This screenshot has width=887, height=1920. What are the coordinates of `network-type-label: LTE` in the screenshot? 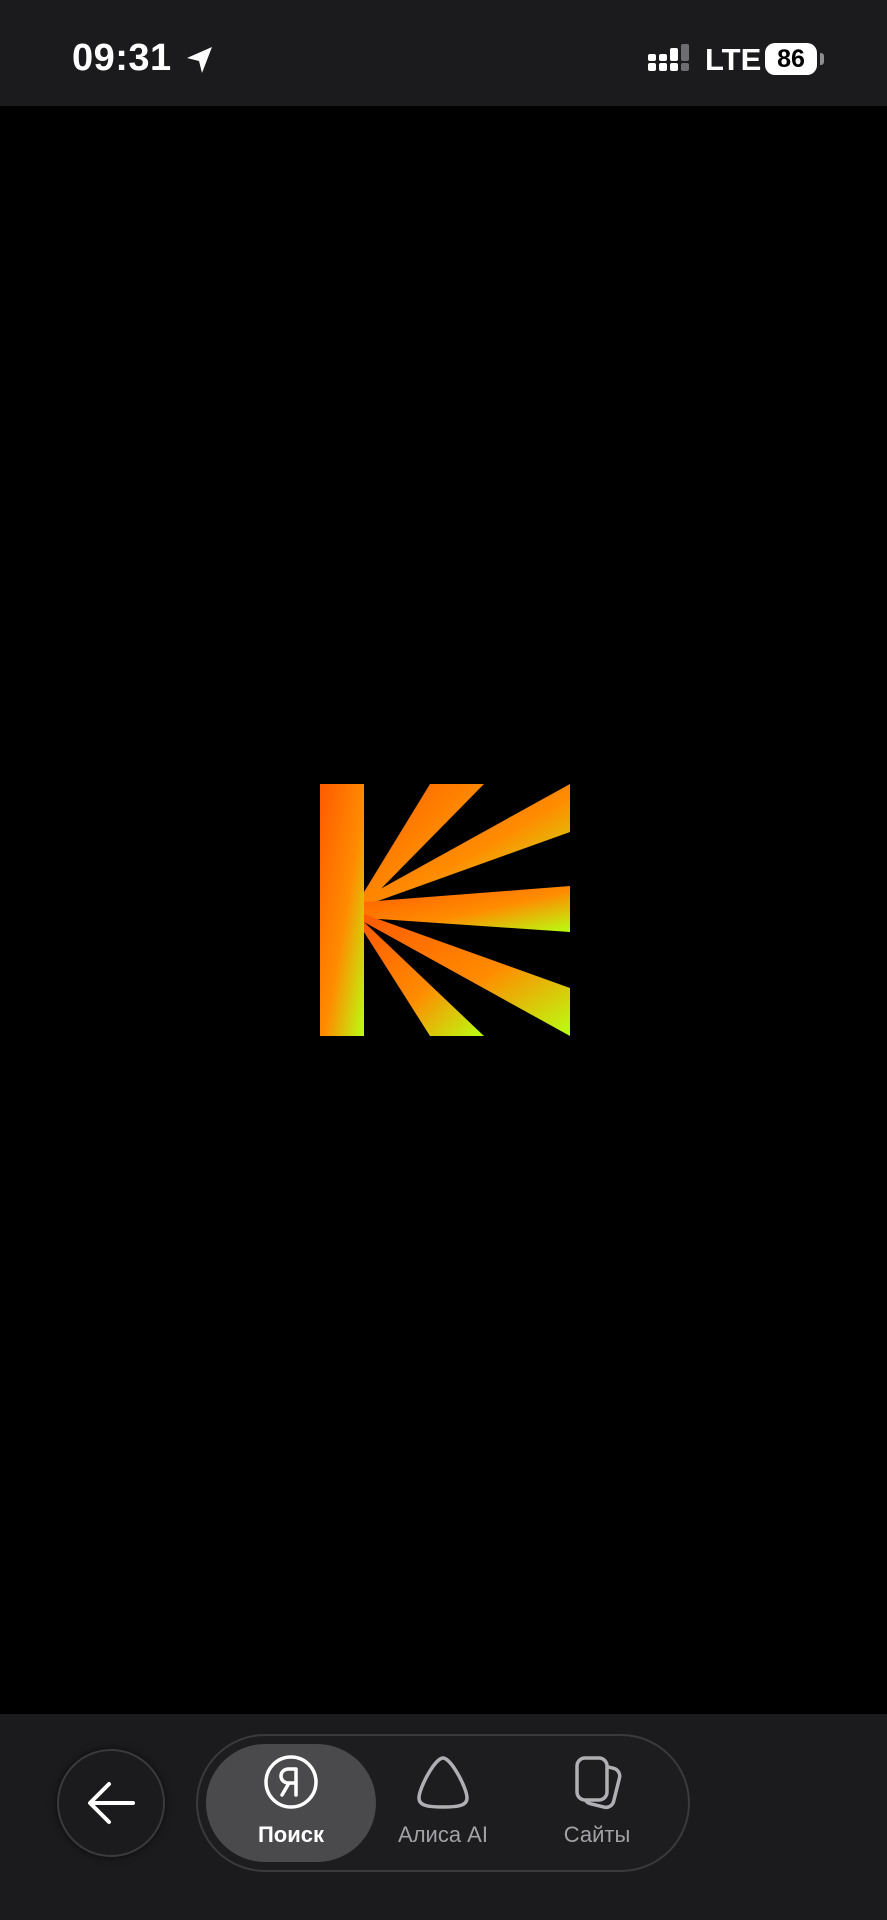 It's located at (733, 59).